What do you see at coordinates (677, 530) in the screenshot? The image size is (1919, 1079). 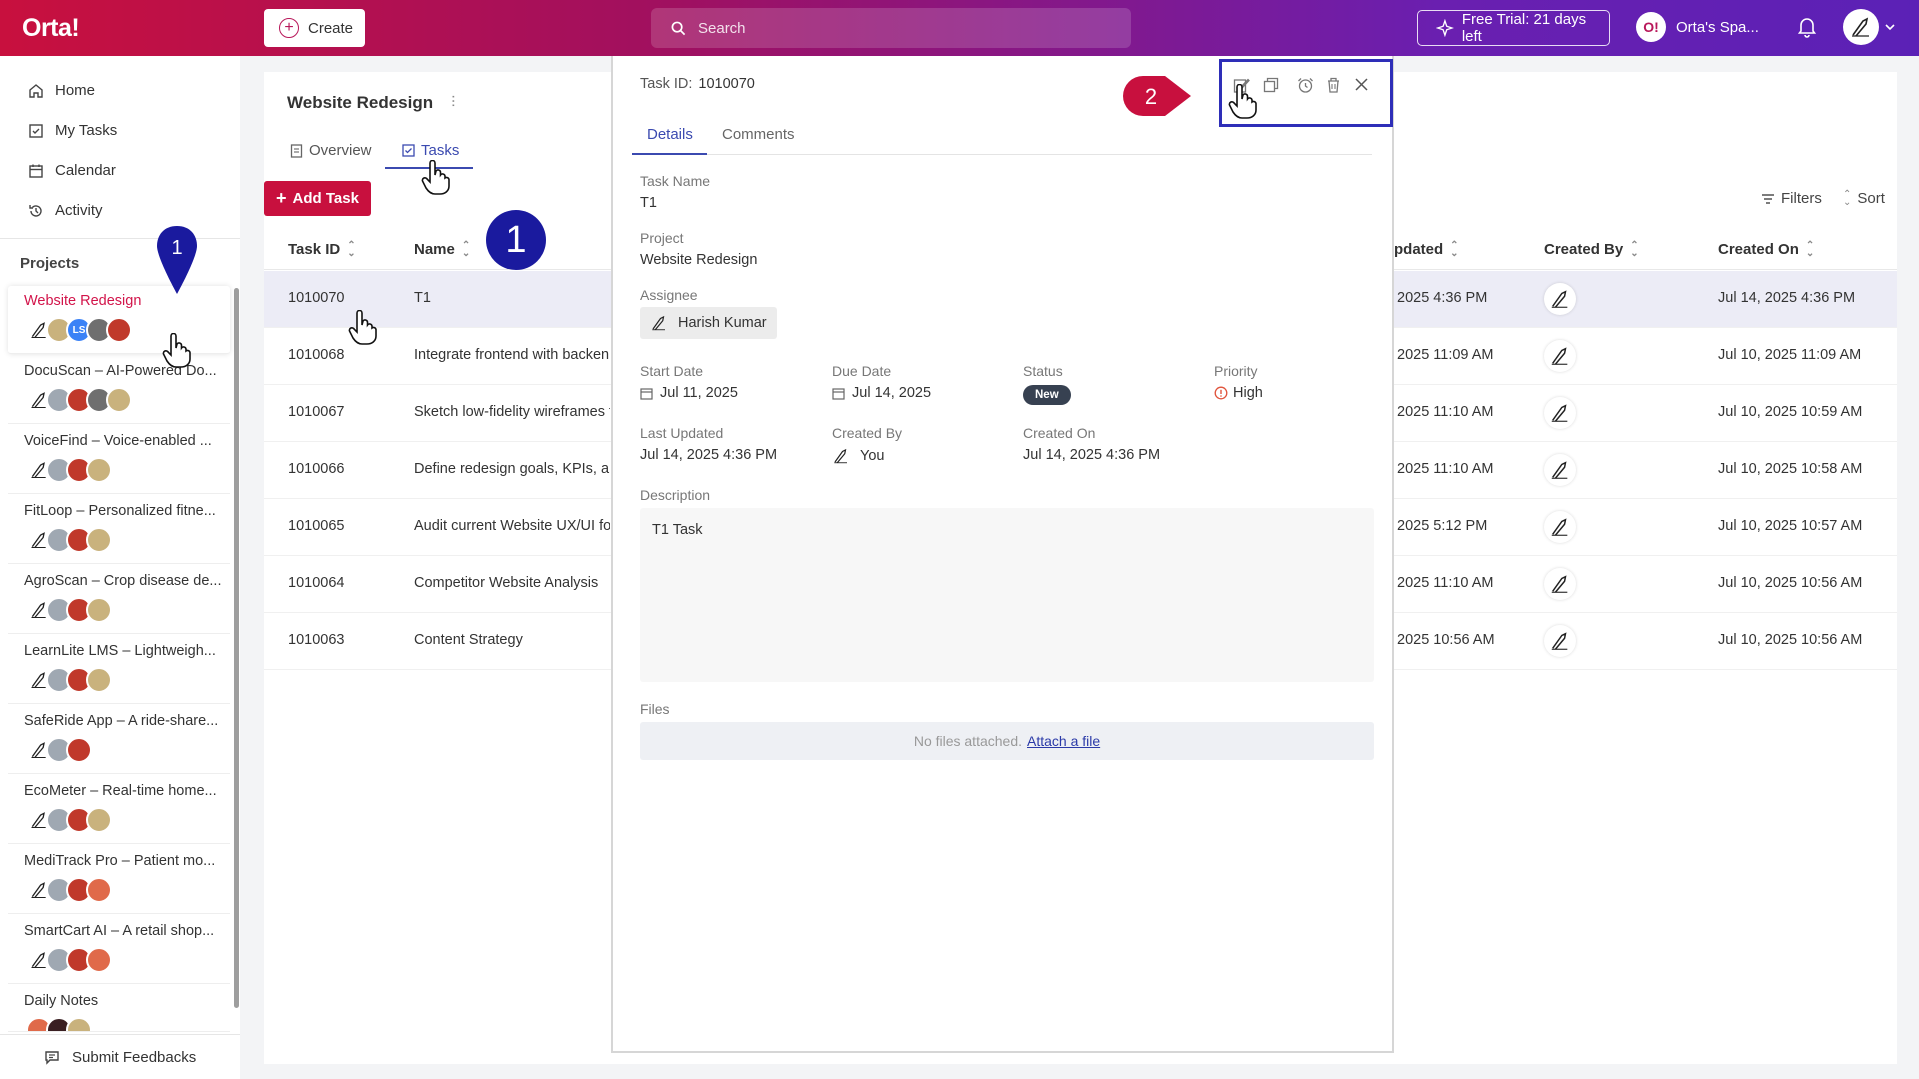 I see `description-text: T1 Task` at bounding box center [677, 530].